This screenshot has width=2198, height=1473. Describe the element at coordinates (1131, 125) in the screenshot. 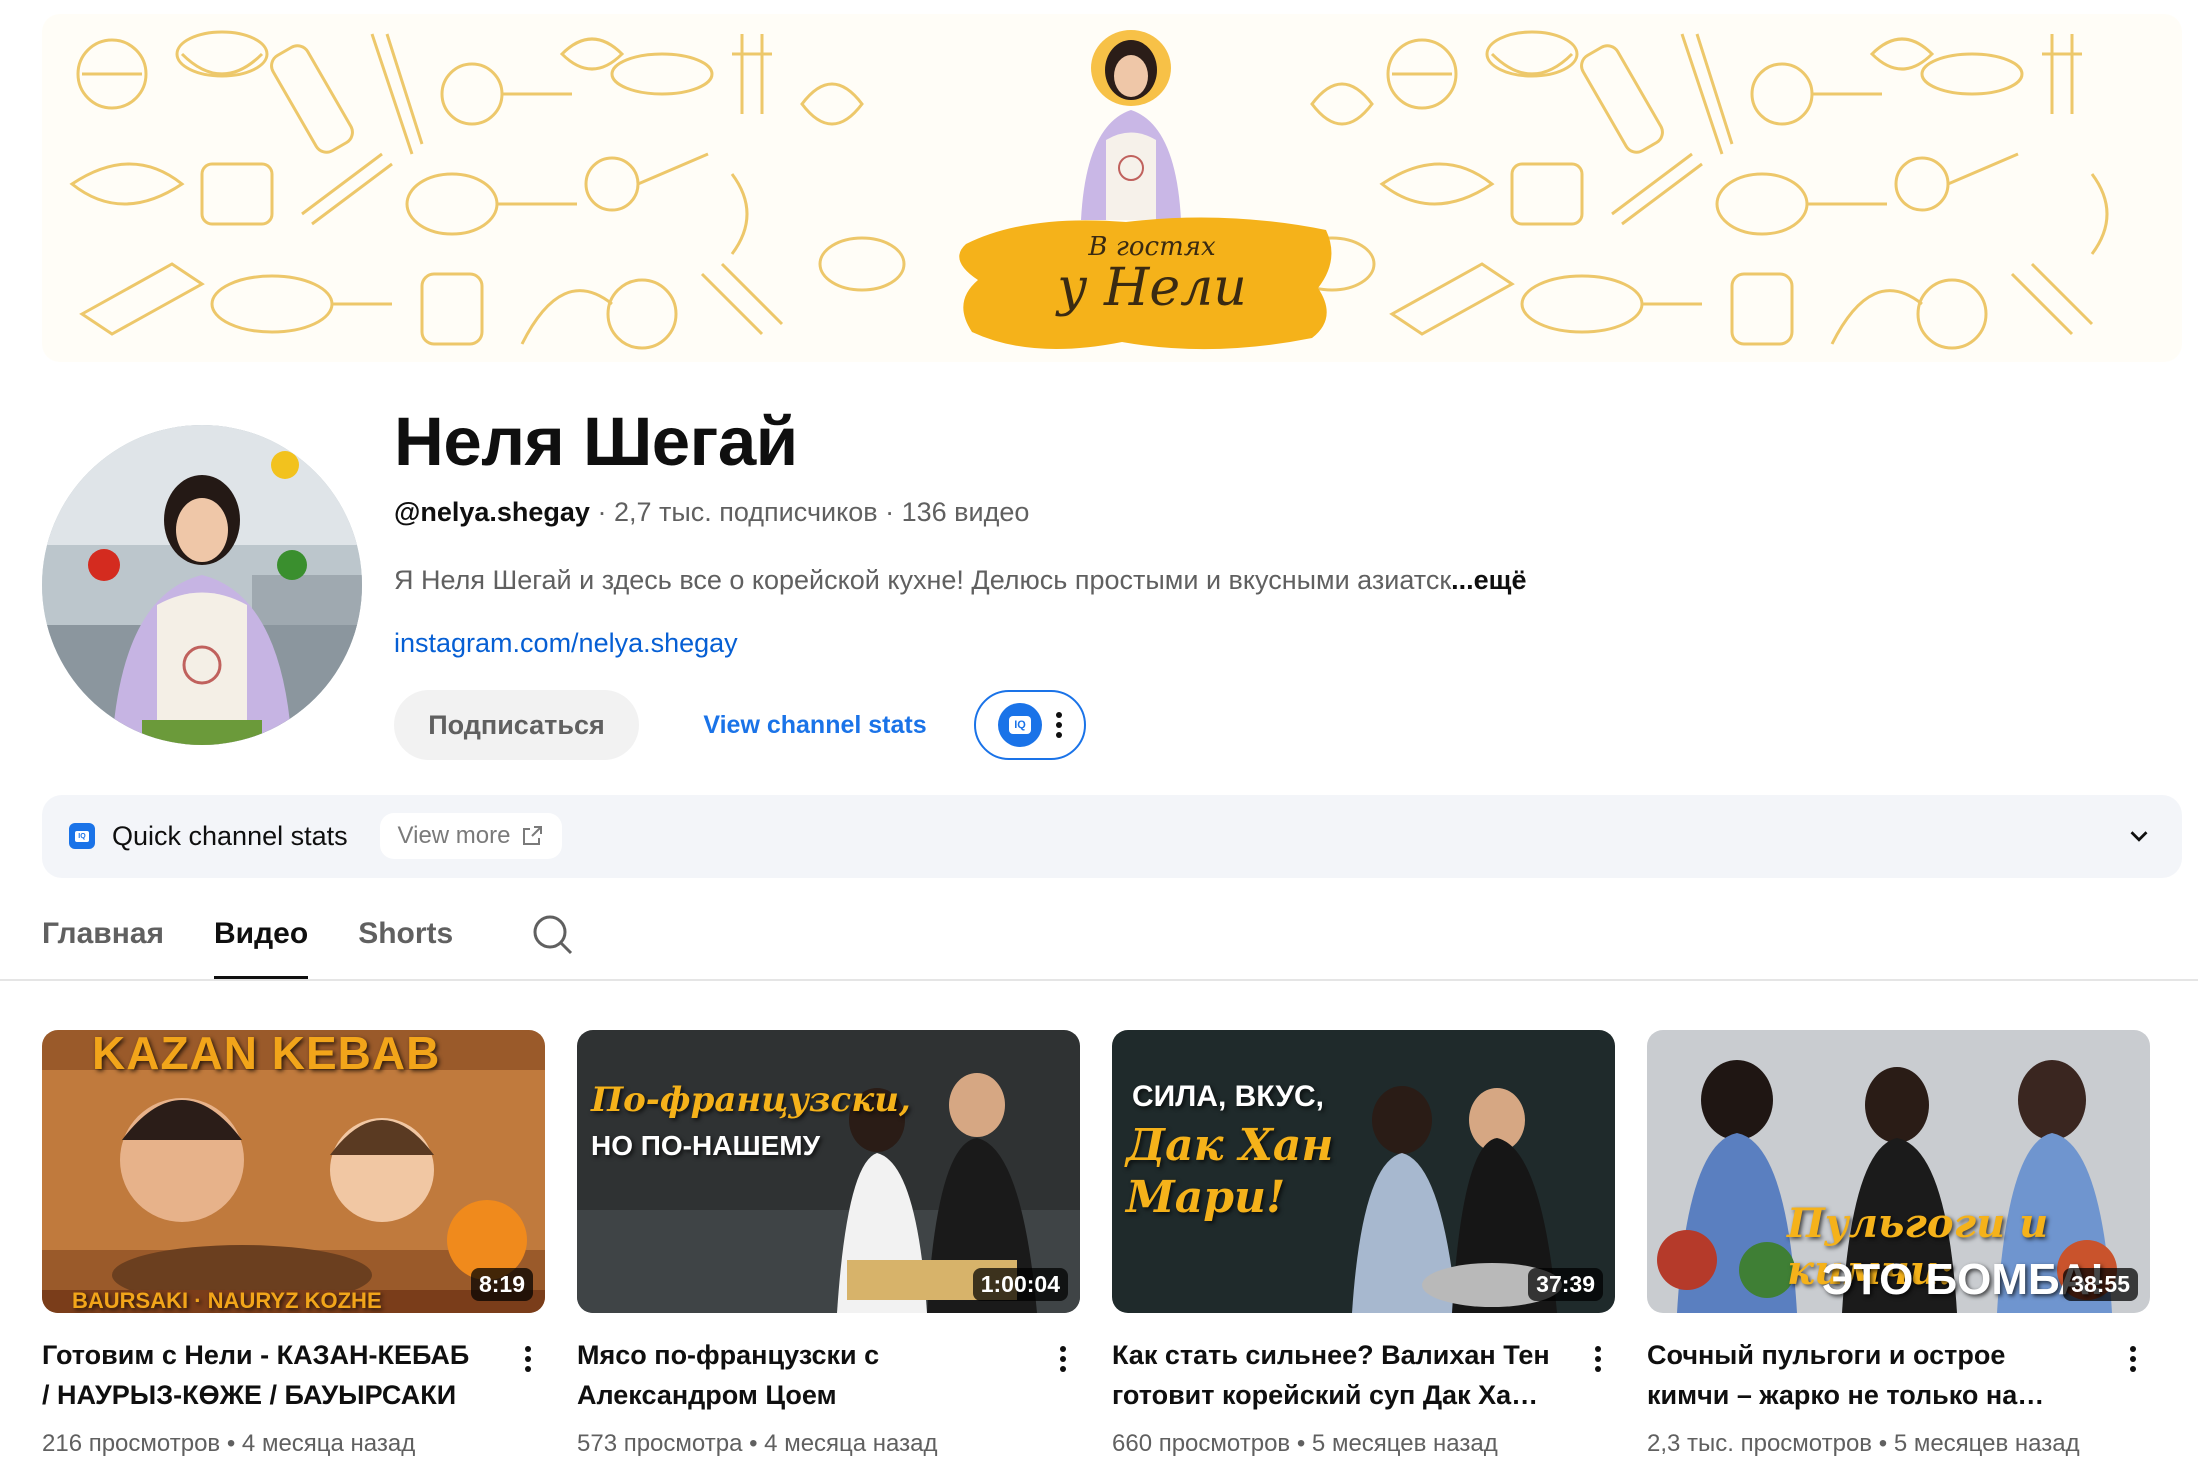

I see `host-portrait-illustration` at that location.